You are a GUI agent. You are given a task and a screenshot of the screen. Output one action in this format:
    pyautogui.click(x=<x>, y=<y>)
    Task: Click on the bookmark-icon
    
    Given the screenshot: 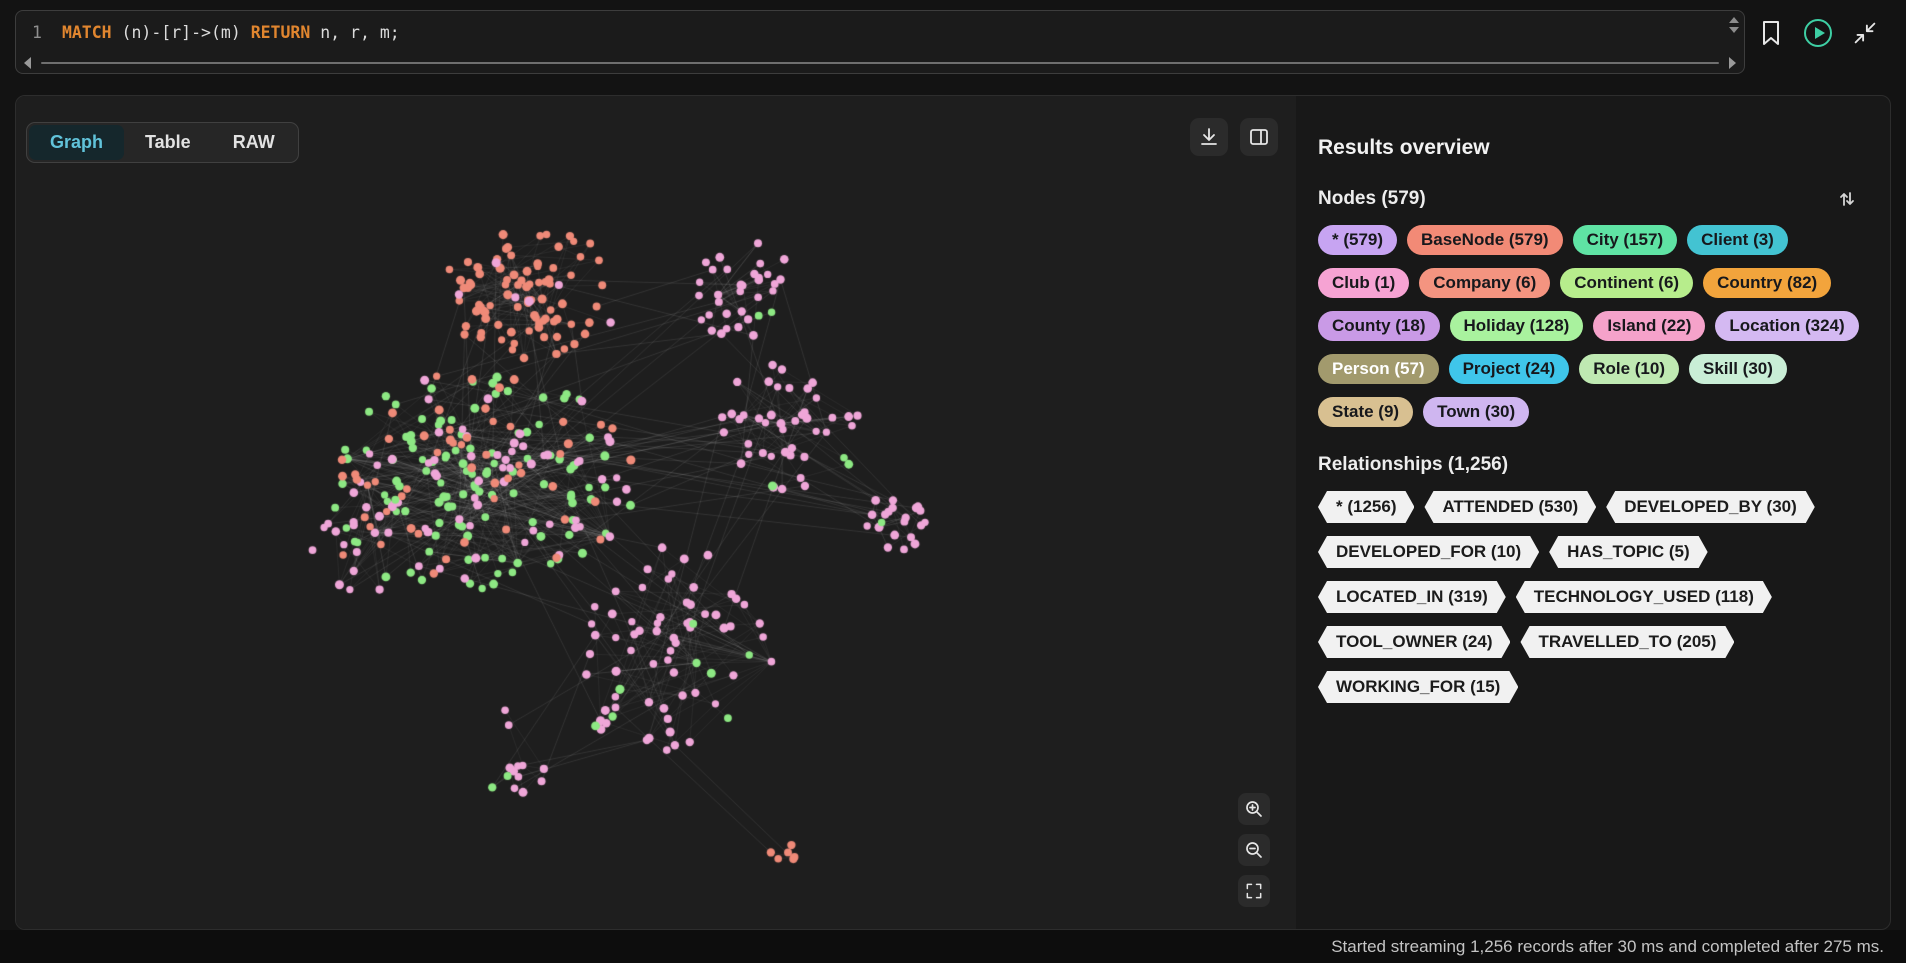 What is the action you would take?
    pyautogui.click(x=1771, y=33)
    